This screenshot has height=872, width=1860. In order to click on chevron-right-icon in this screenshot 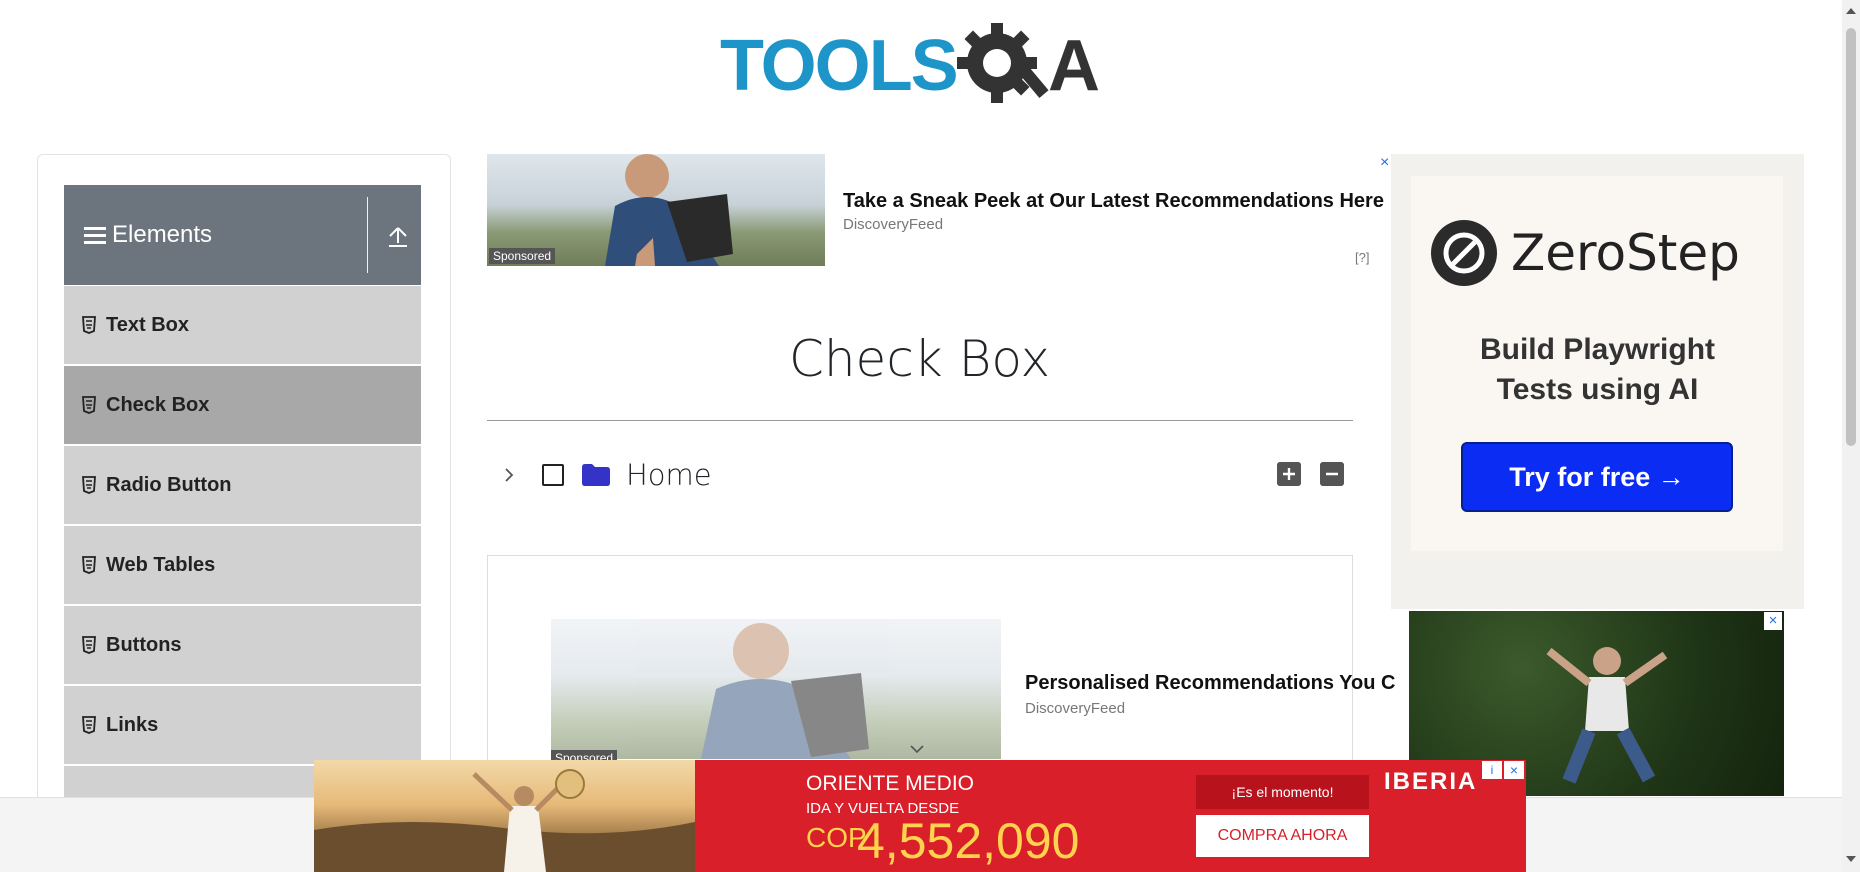, I will do `click(509, 475)`.